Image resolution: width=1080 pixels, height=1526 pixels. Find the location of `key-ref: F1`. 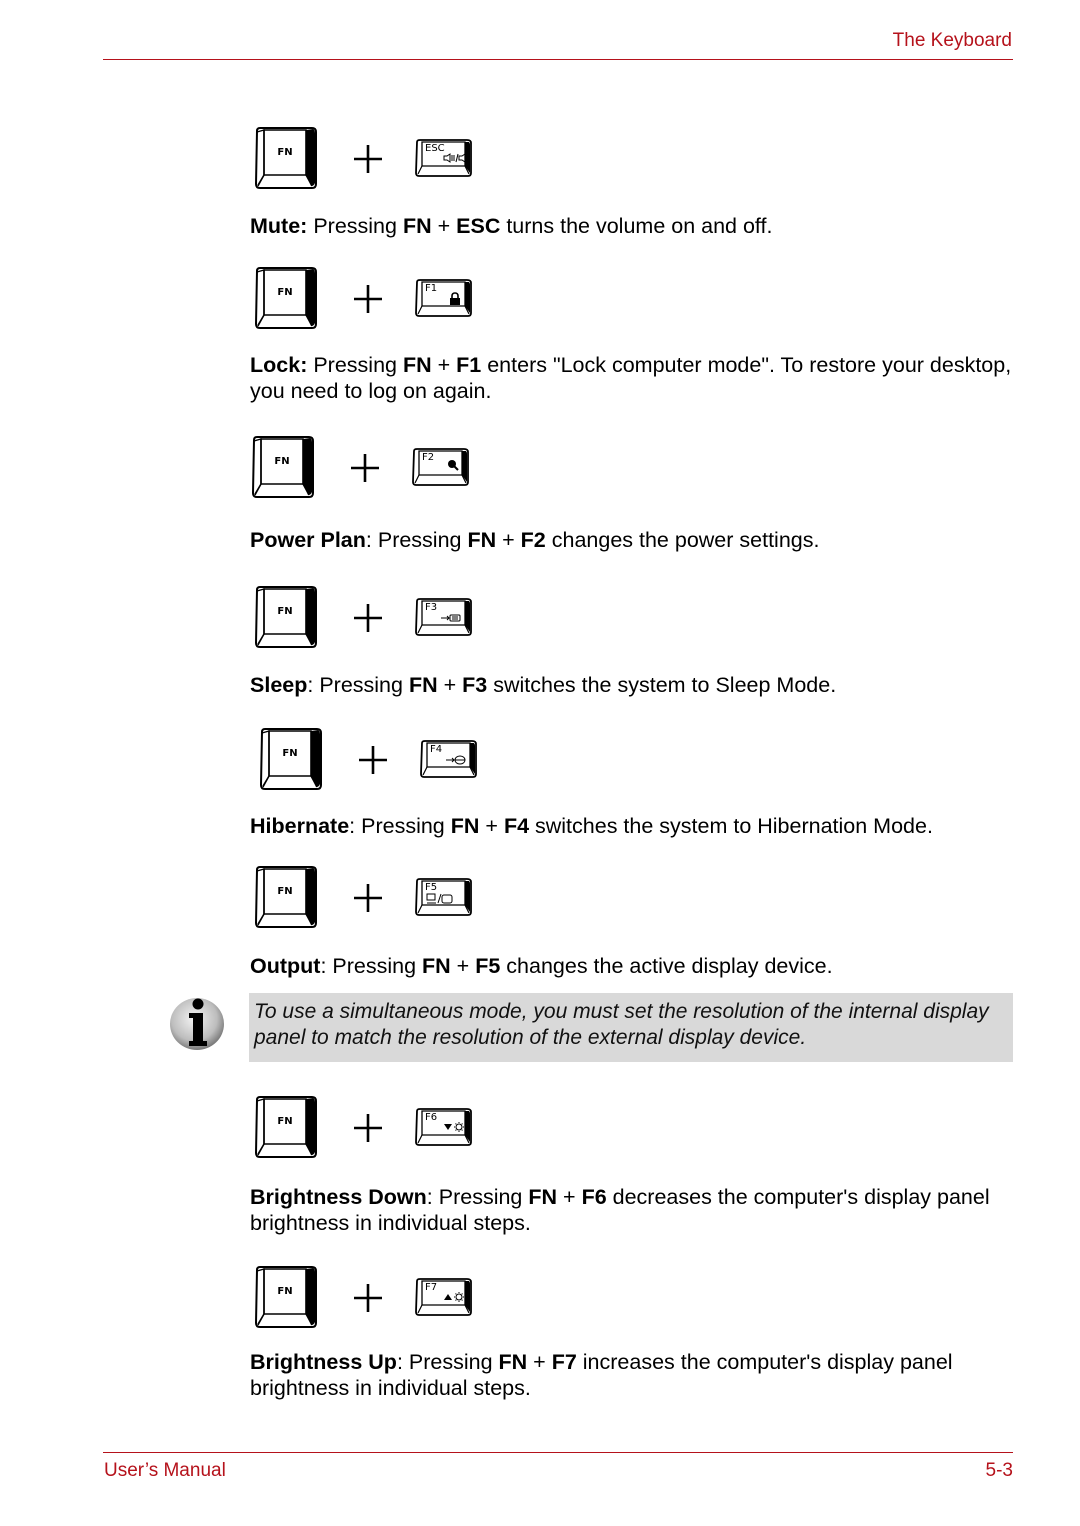

key-ref: F1 is located at coordinates (469, 365).